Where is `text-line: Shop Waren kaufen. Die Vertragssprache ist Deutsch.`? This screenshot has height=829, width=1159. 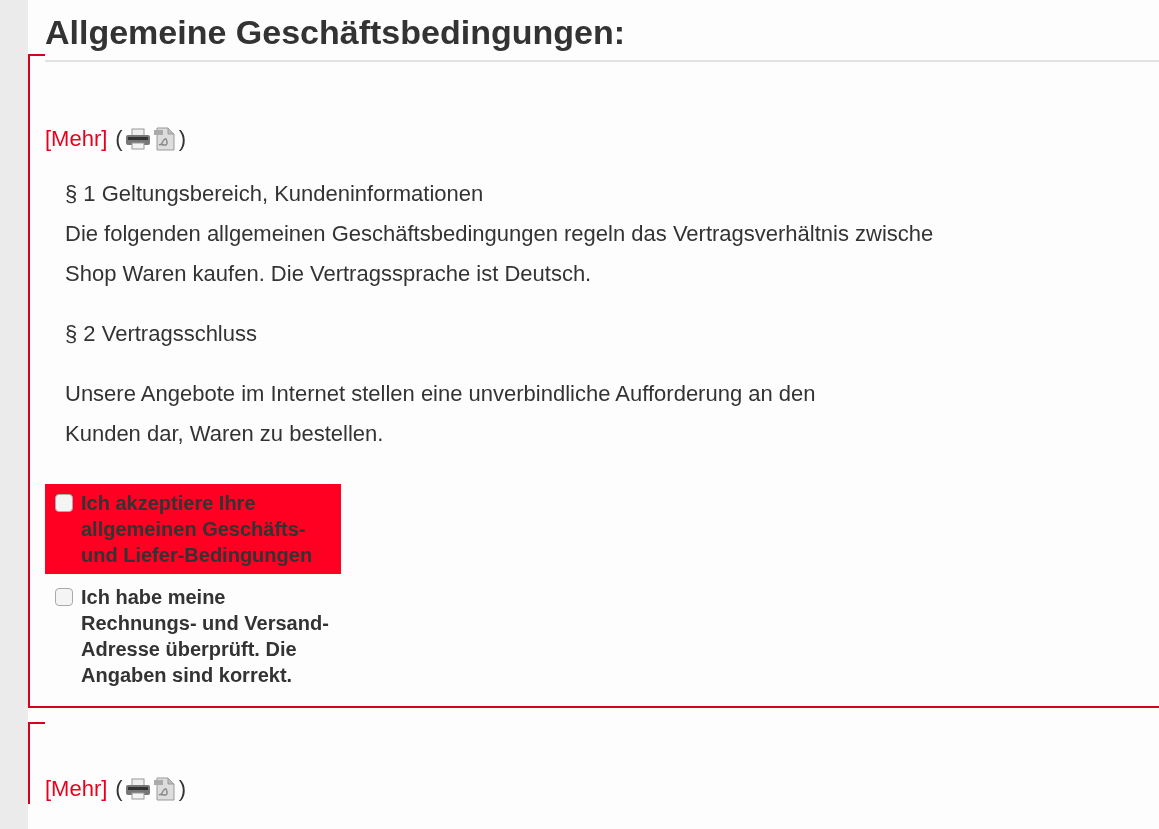
text-line: Shop Waren kaufen. Die Vertragssprache ist Deutsch. is located at coordinates (329, 274).